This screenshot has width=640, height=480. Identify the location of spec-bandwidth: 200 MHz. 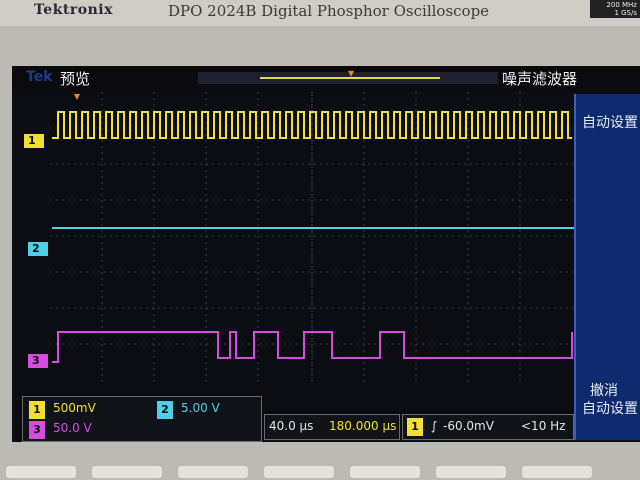
(621, 5).